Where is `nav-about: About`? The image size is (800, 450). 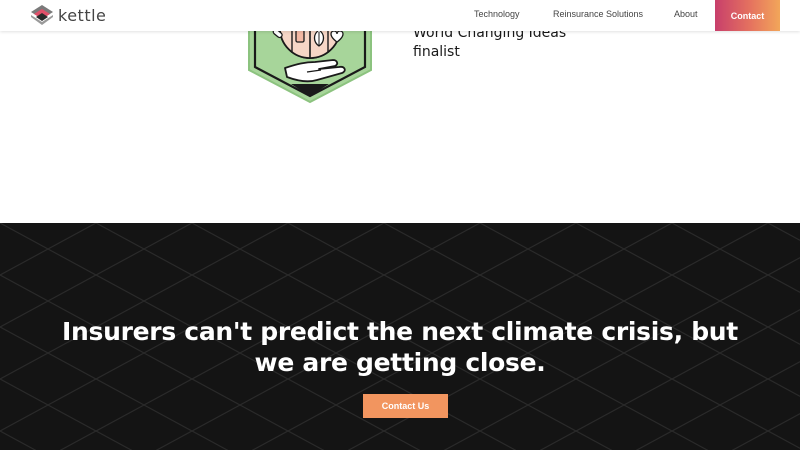
nav-about: About is located at coordinates (686, 14).